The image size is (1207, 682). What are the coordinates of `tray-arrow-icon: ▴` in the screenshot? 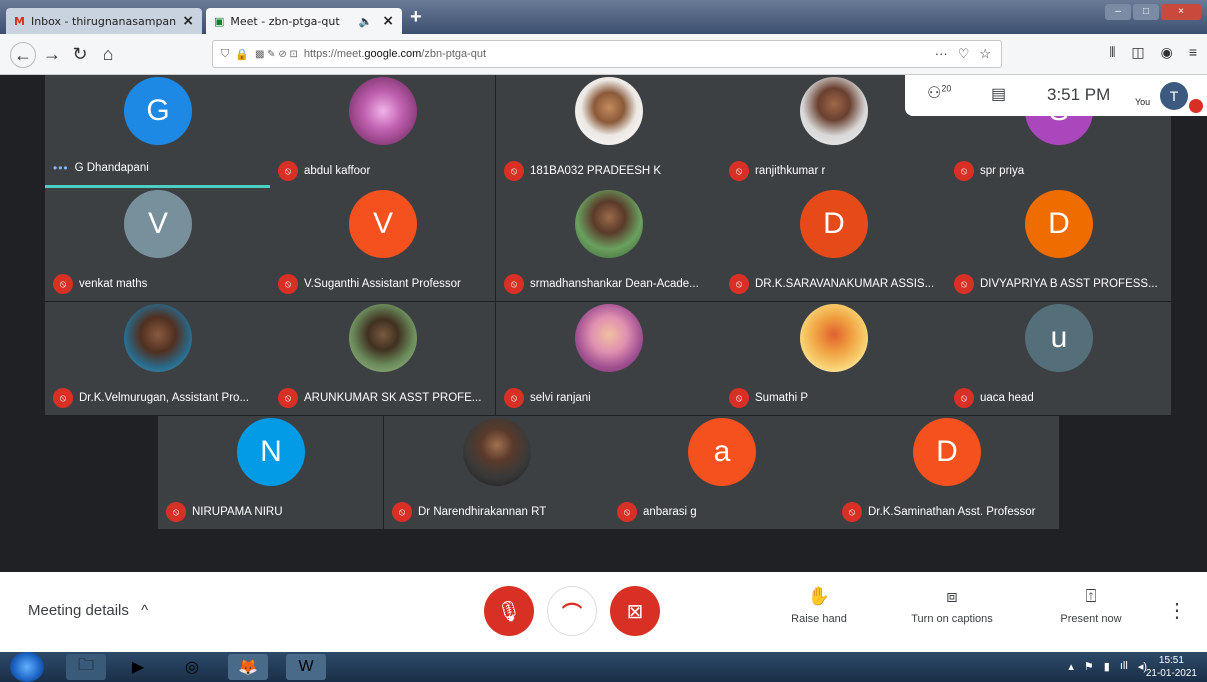 It's located at (1071, 666).